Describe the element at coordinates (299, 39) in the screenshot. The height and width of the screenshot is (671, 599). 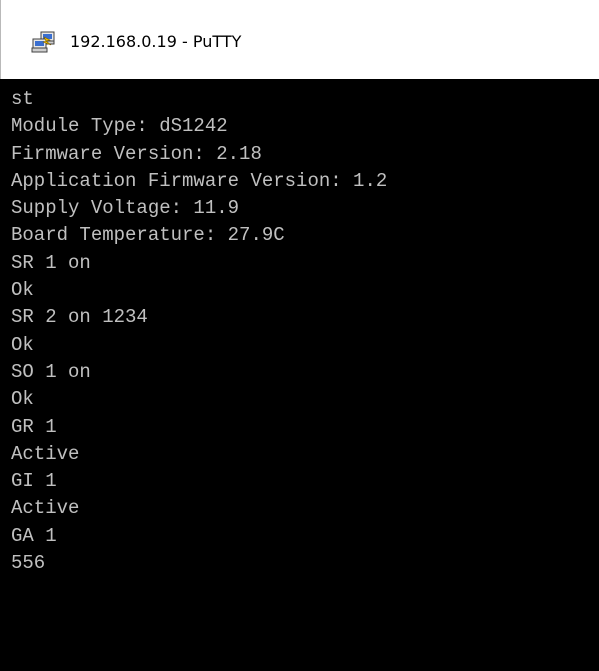
I see `title-bar: 192.168.0.19 - PuTTY` at that location.